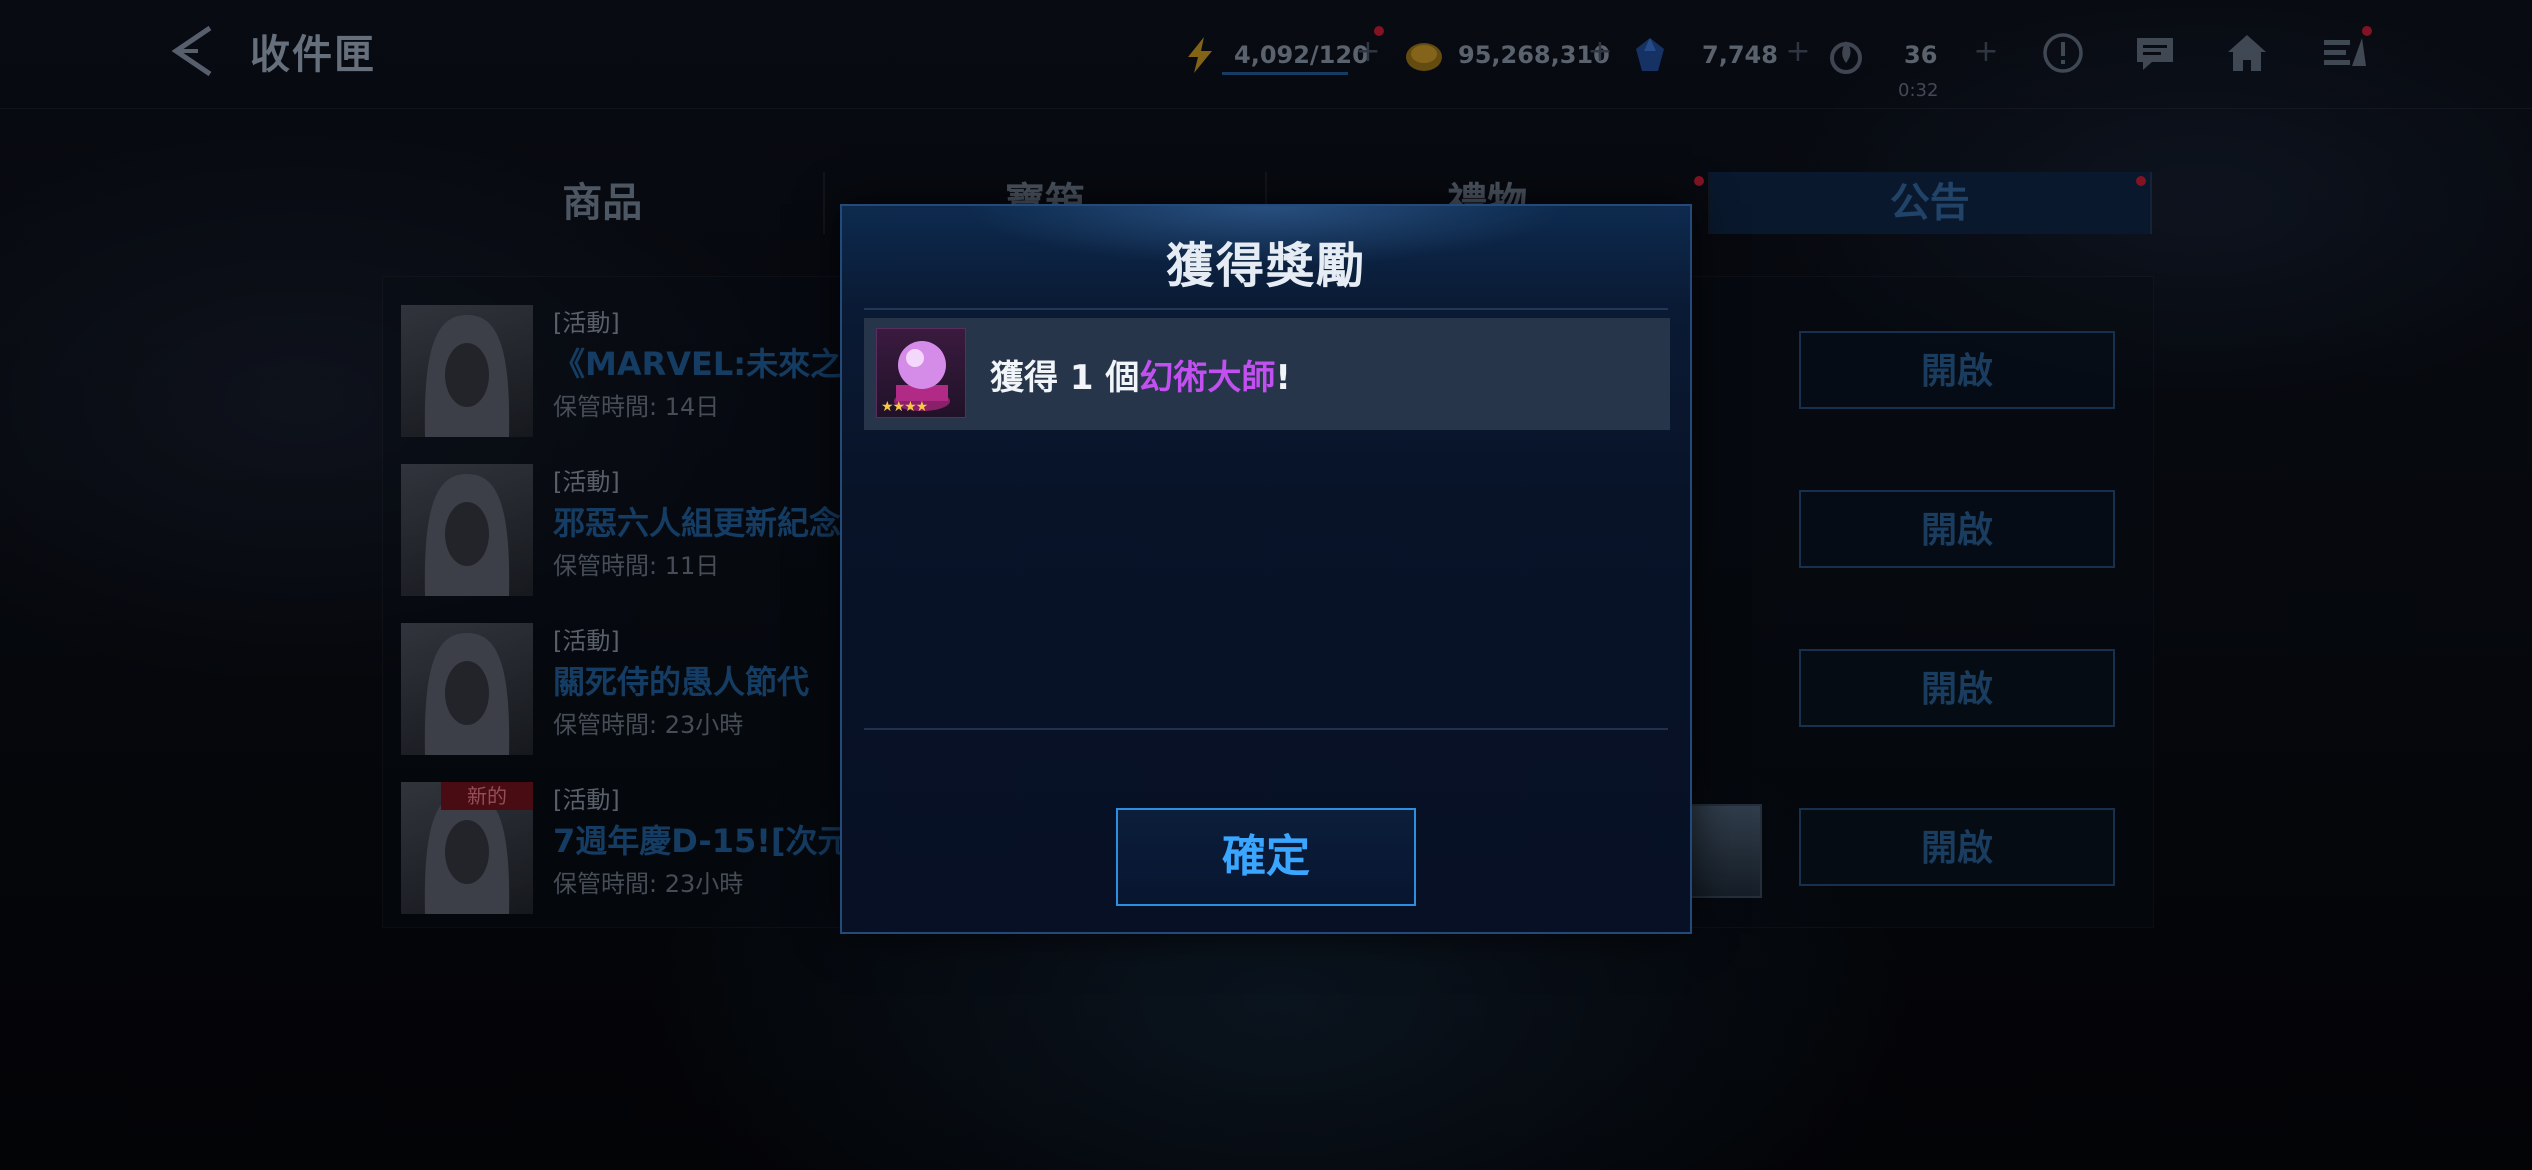  I want to click on confirm-button: 確定, so click(1266, 857).